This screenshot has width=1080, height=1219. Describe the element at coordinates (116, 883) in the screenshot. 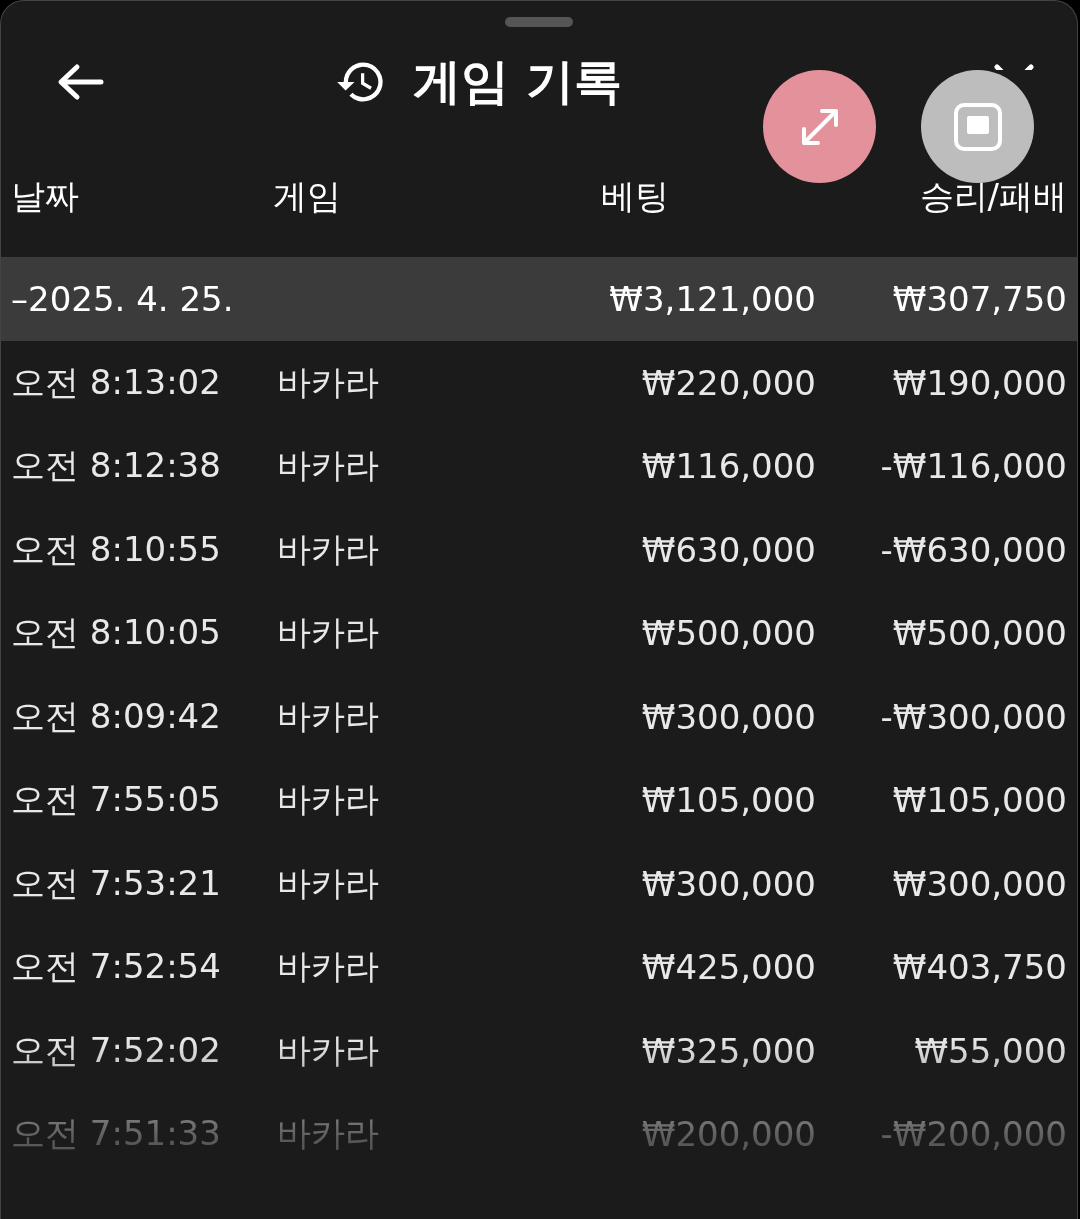

I see `time-cell-text: 오전 7:53:21` at that location.